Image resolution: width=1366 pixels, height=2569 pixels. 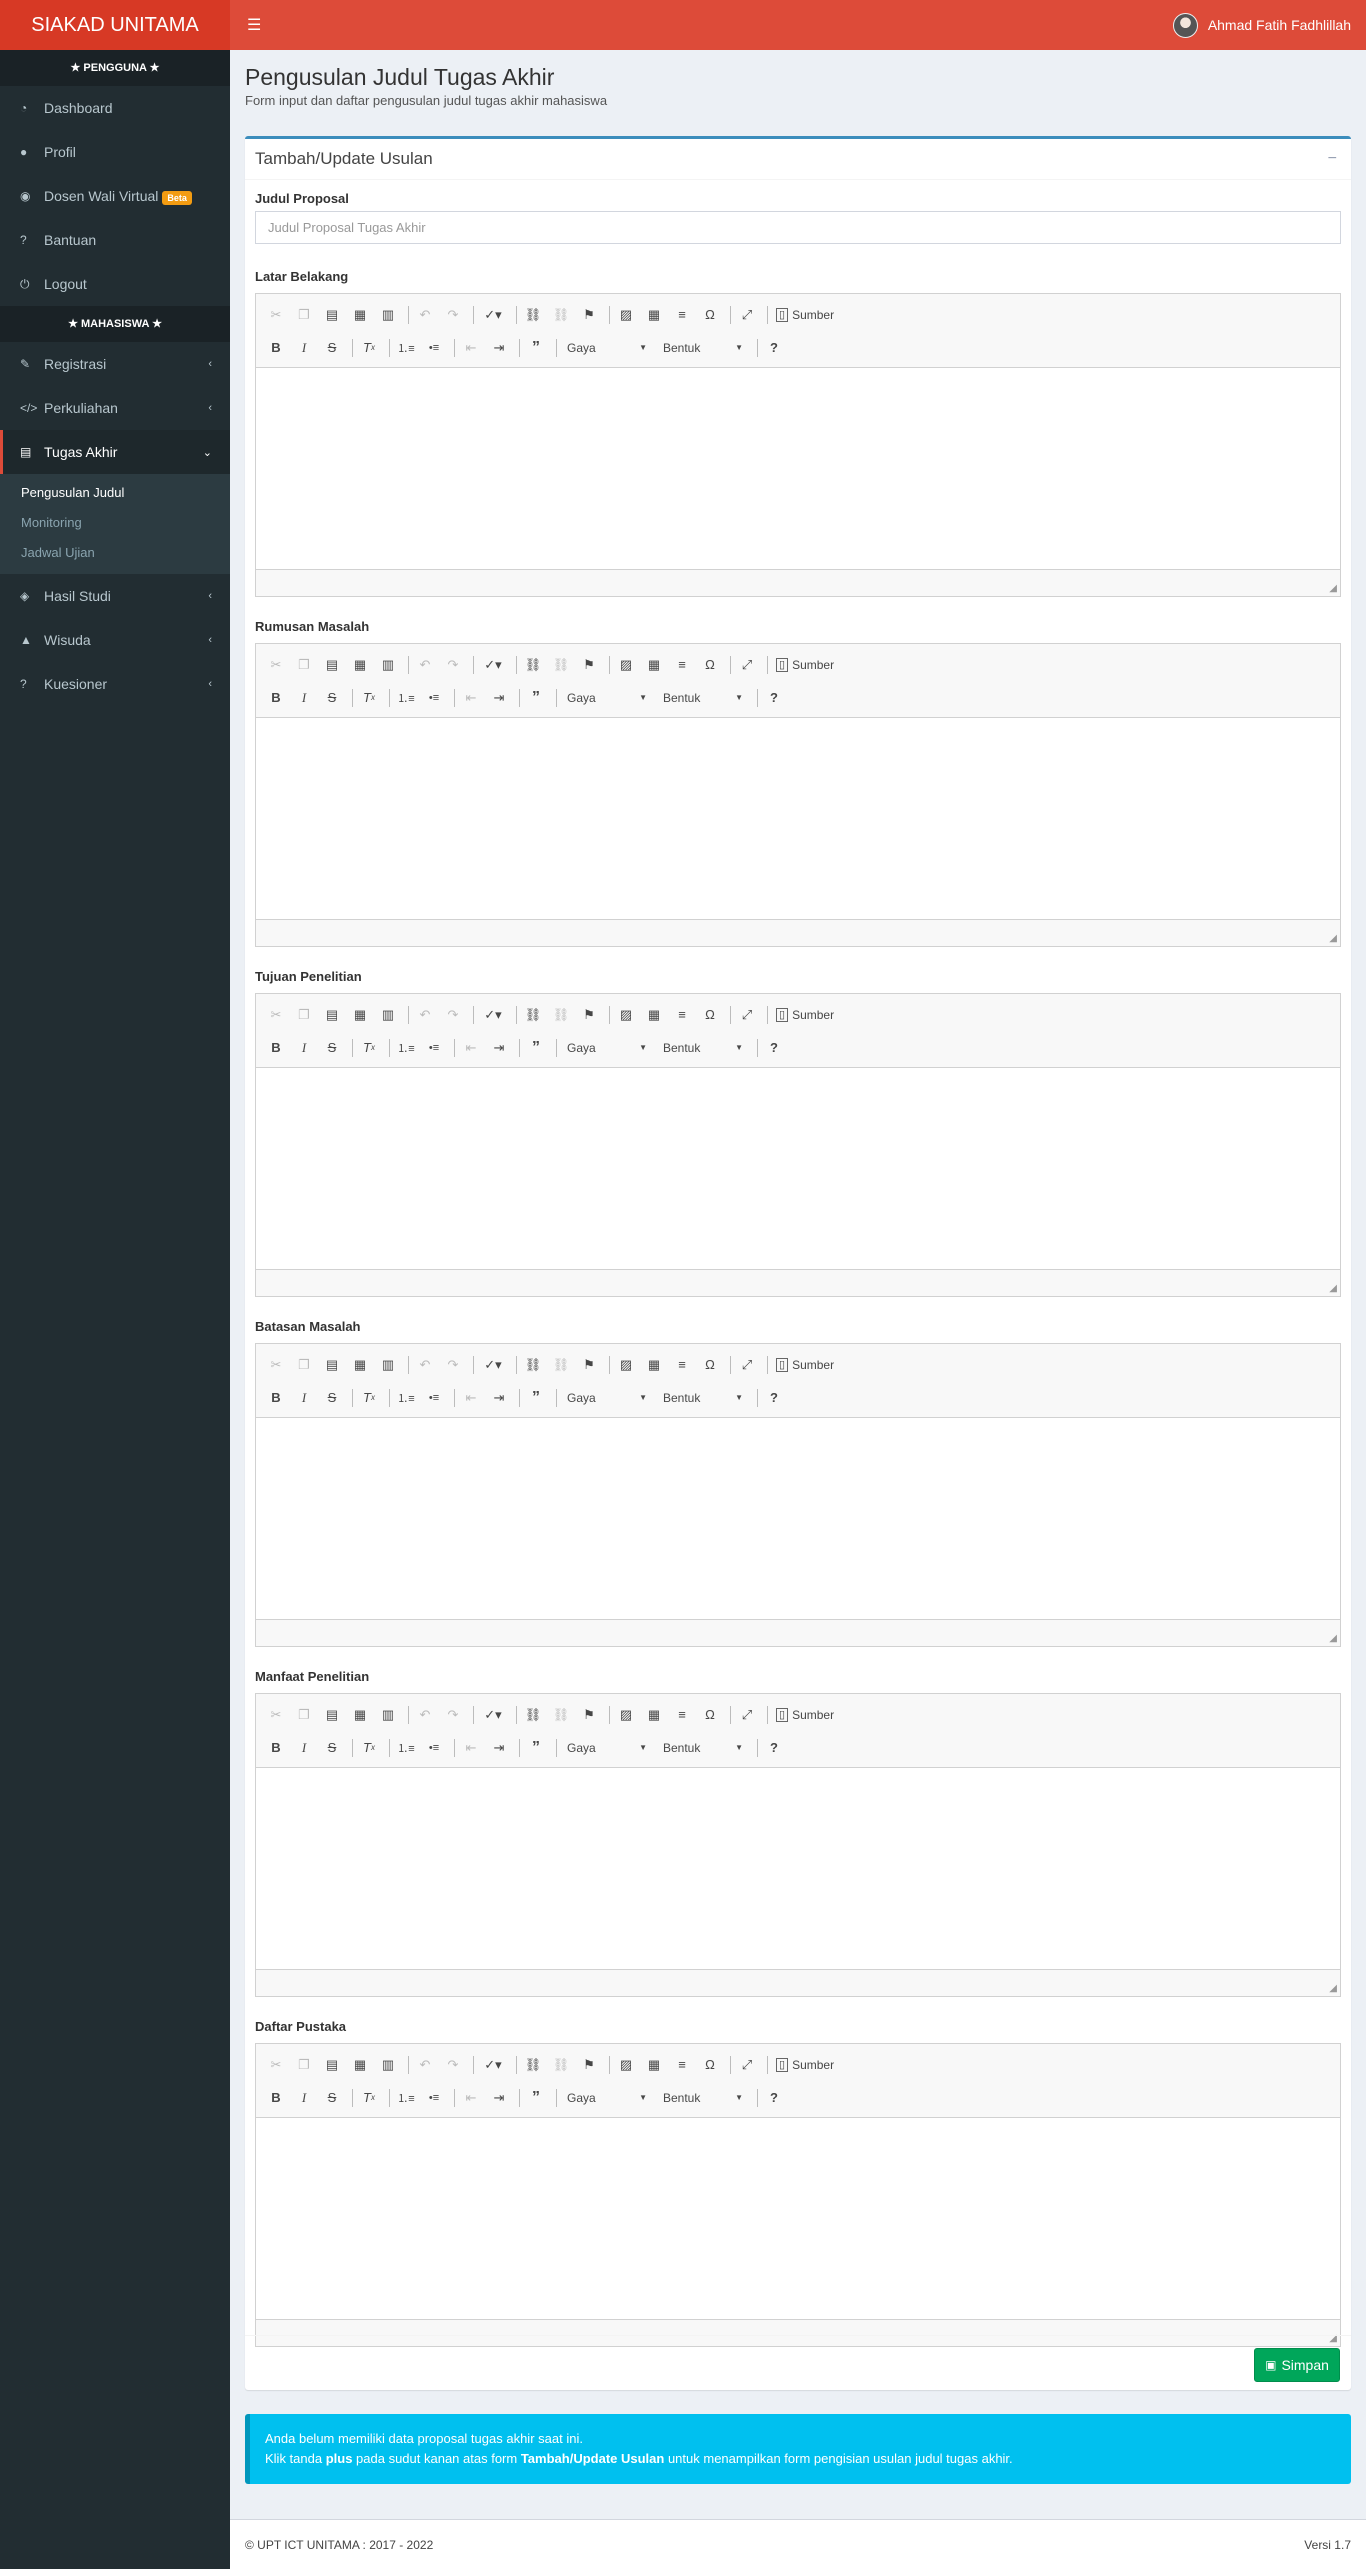 I want to click on sidebar-item-dashboard: ◔ Dashboard, so click(x=115, y=108).